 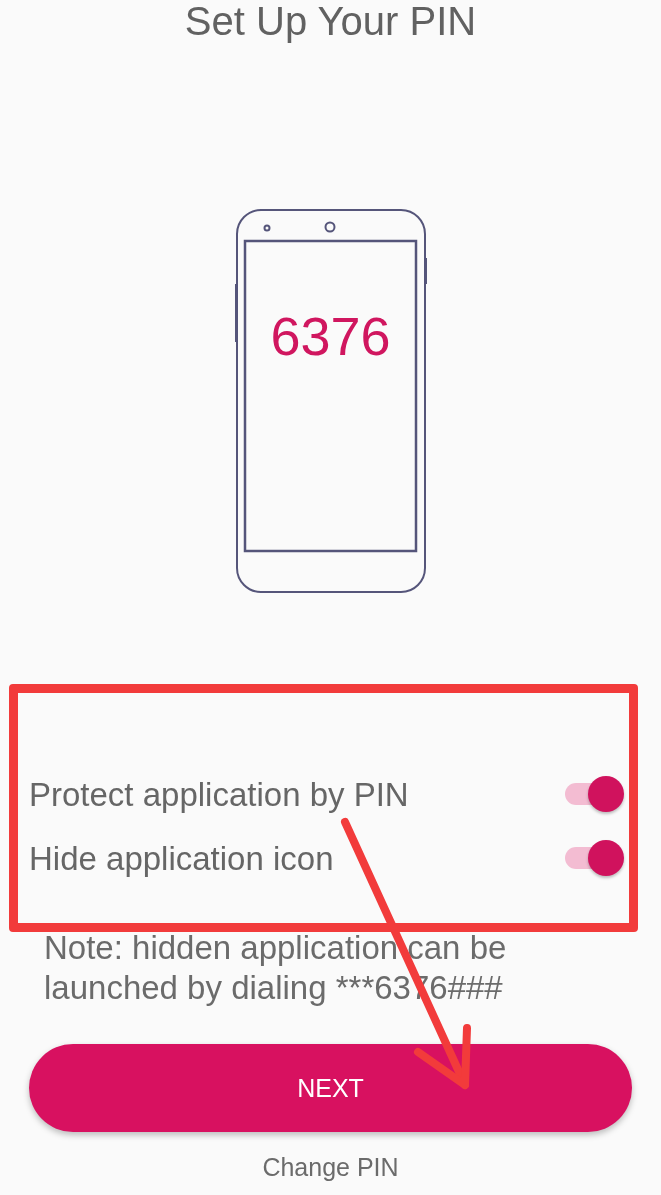 I want to click on option-label: Protect application by PIN, so click(x=219, y=794).